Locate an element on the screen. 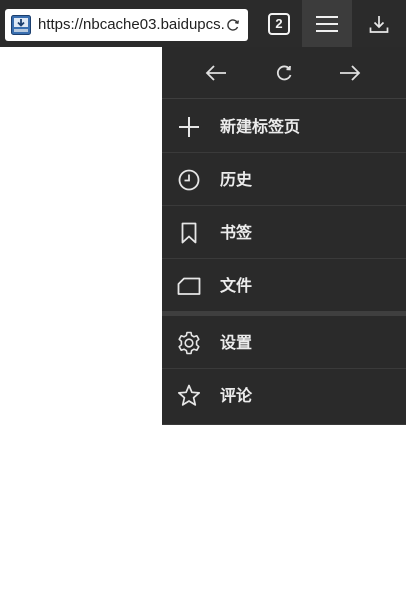  menu-item-label: 评论 is located at coordinates (236, 395).